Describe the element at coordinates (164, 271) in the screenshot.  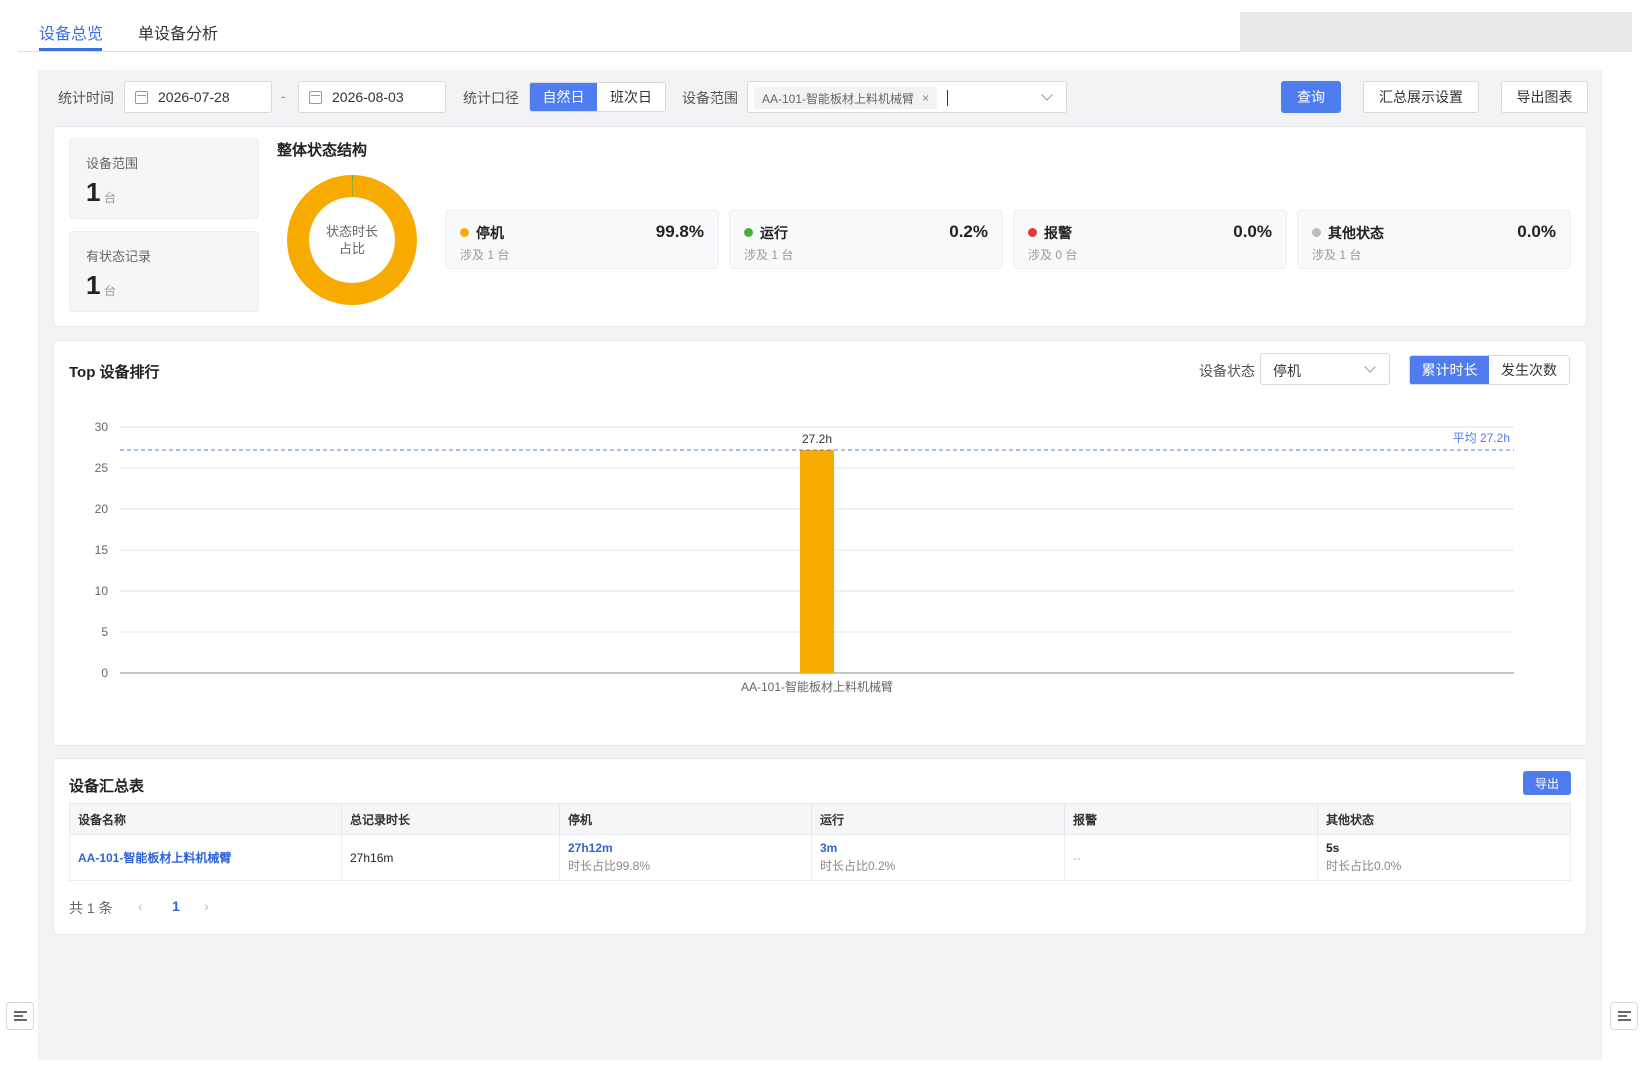
I see `status-record-stat: 有状态记录 1 台` at that location.